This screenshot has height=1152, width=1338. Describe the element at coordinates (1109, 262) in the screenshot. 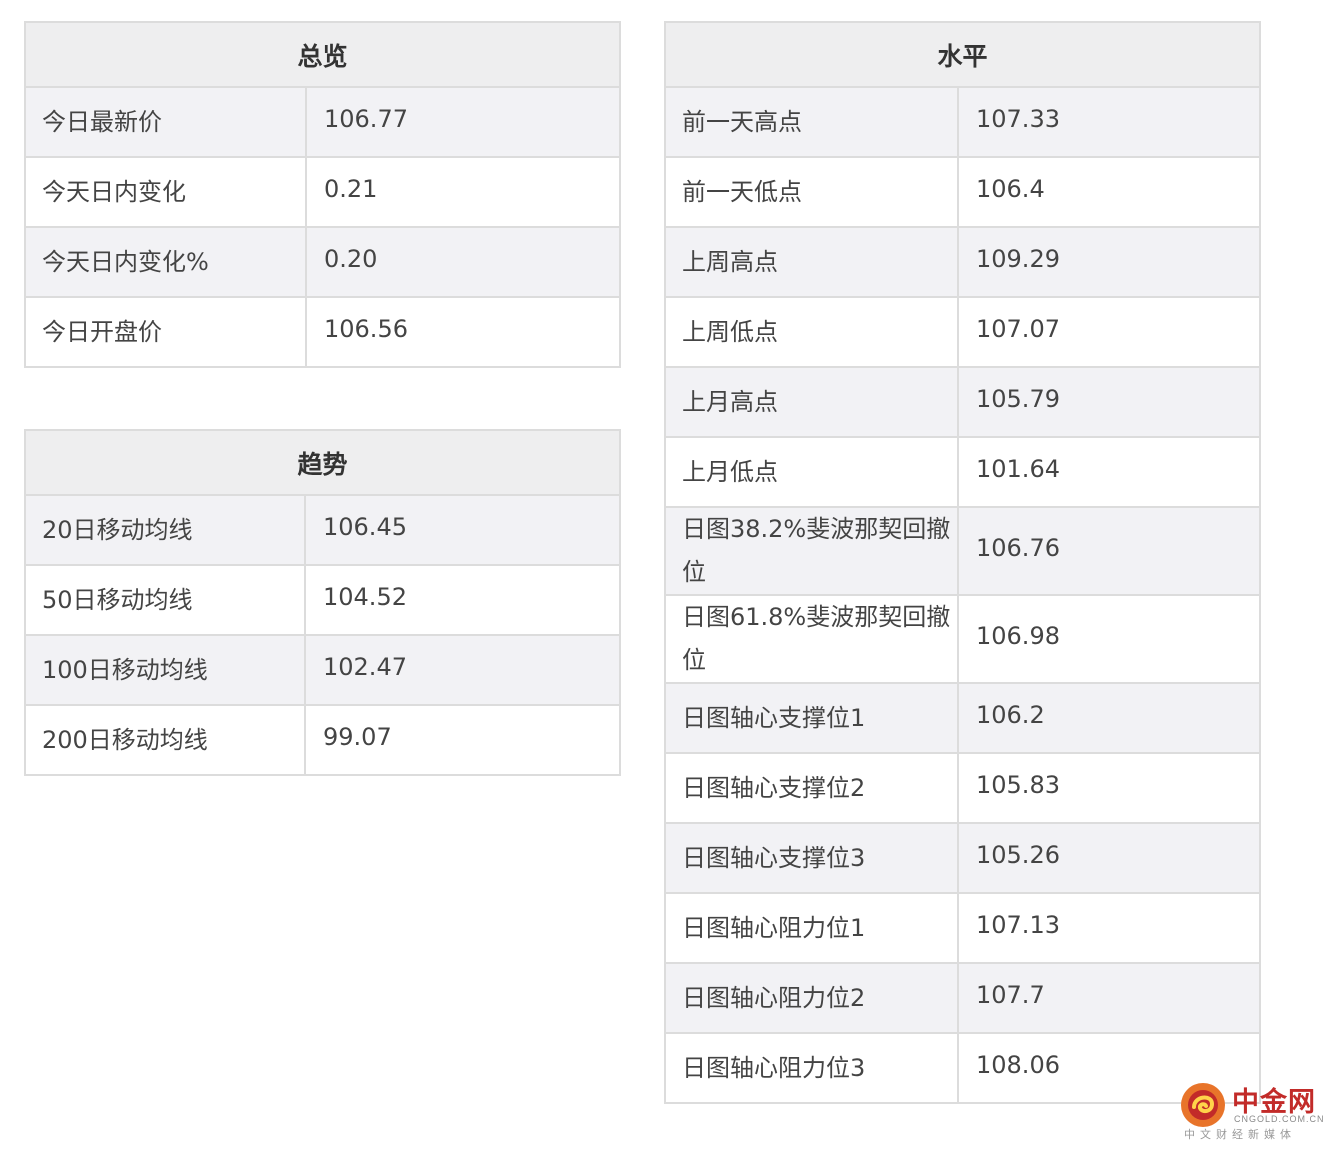

I see `row-value: 109.29` at that location.